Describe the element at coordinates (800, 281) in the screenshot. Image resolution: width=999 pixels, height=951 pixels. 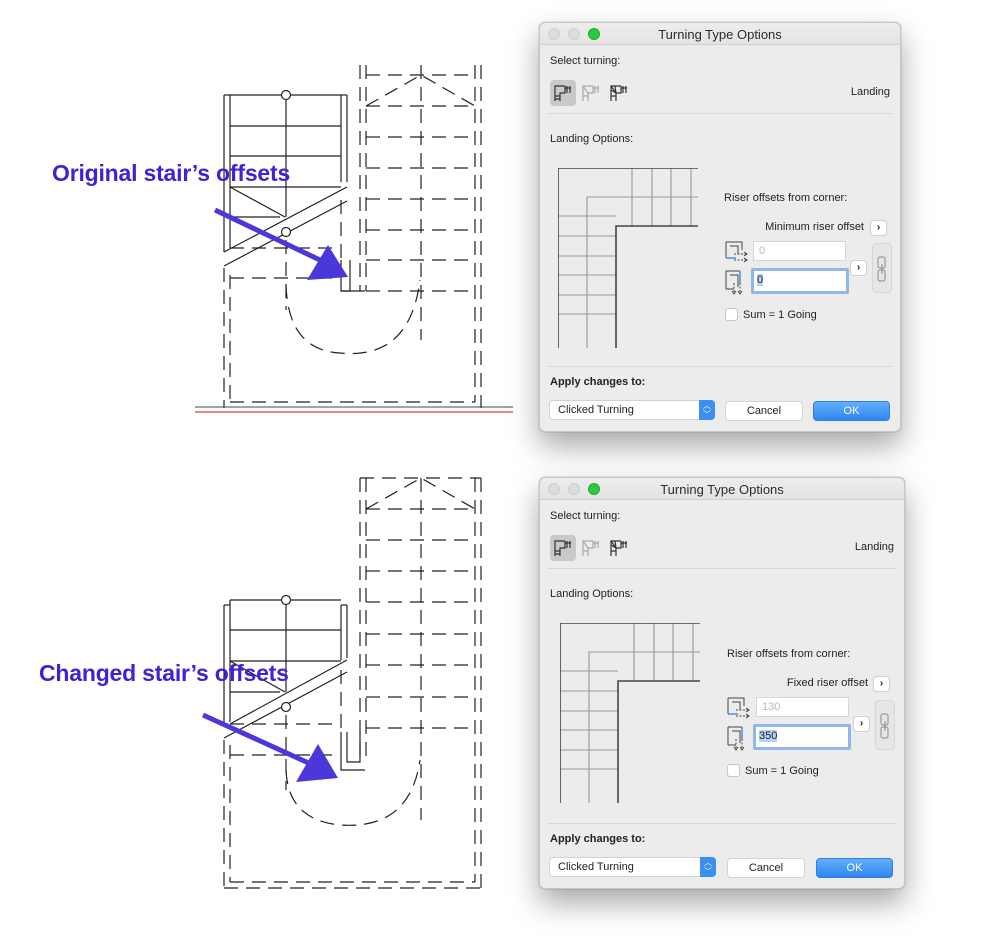
I see `second-riser-offset-input: 0` at that location.